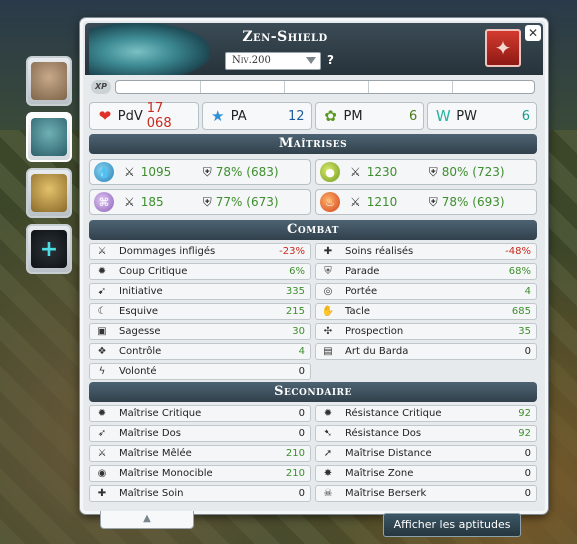  What do you see at coordinates (138, 371) in the screenshot?
I see `stat-label: Volonté` at bounding box center [138, 371].